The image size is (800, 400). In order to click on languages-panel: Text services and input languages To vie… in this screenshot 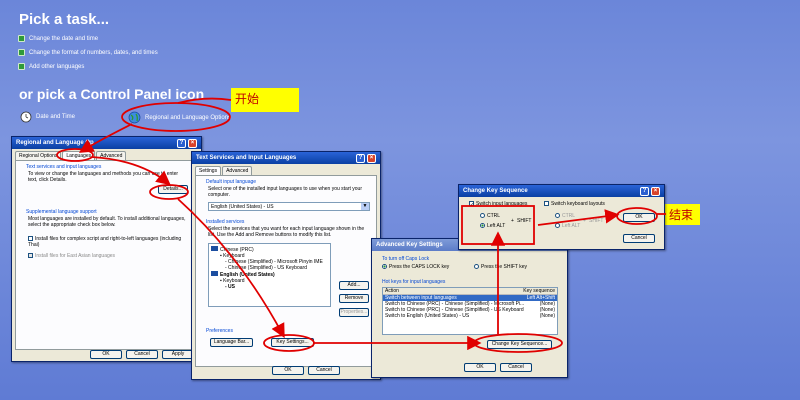, I will do `click(106, 255)`.